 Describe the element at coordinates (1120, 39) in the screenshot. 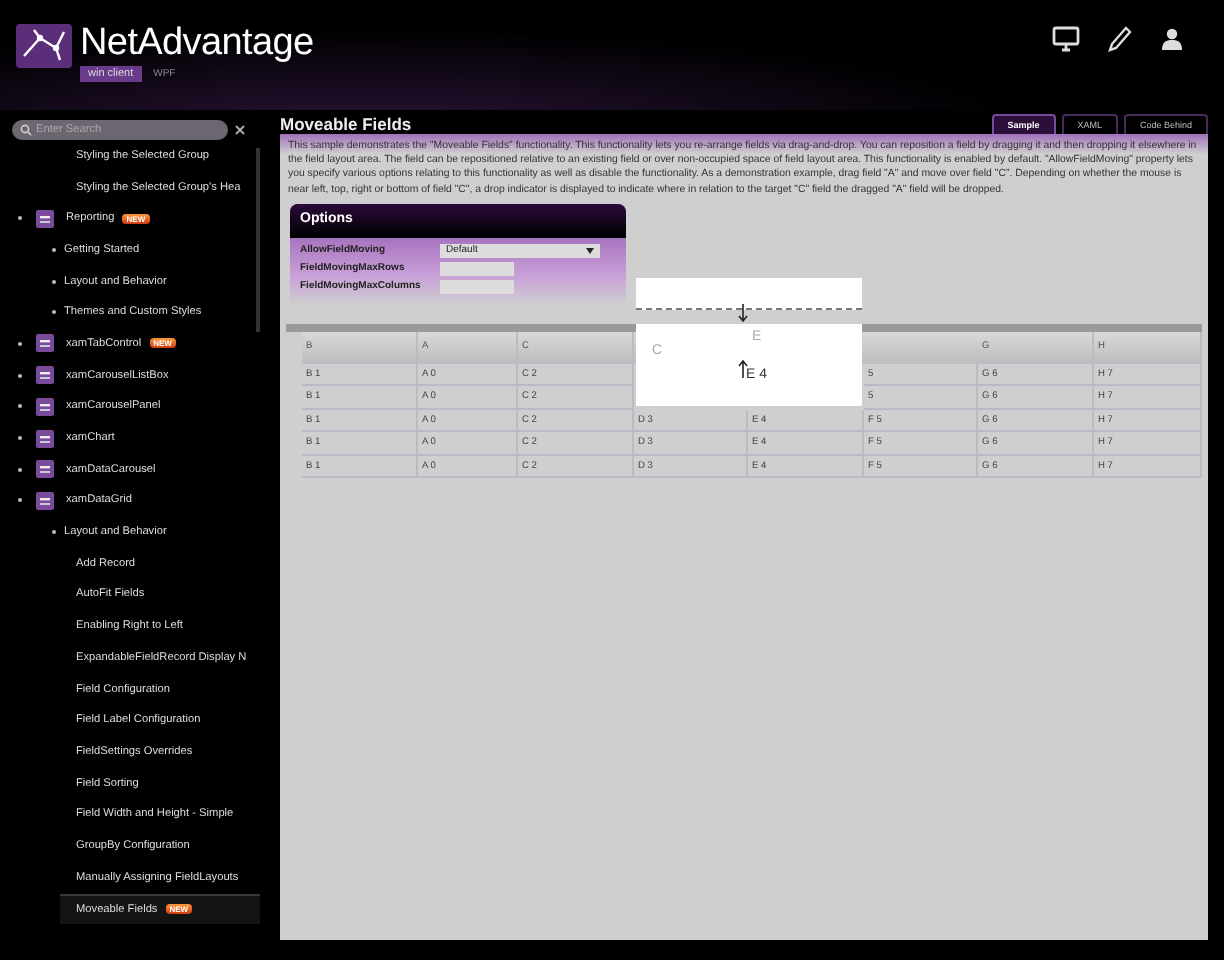

I see `pencil-icon` at that location.